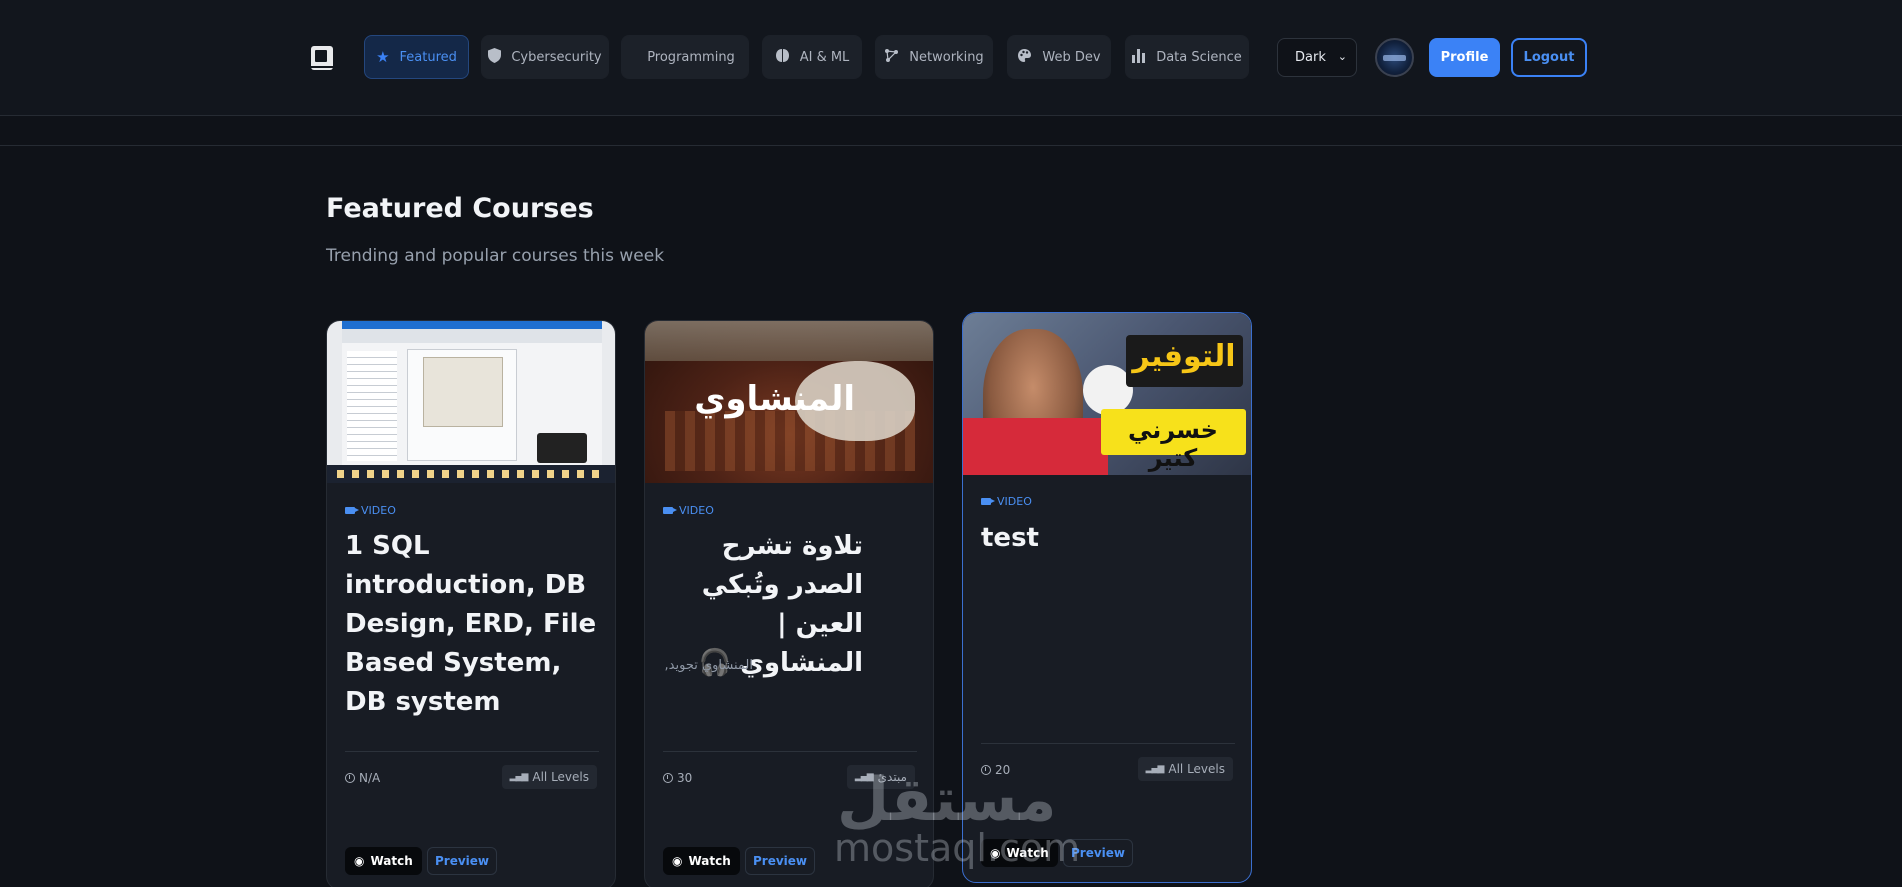  I want to click on nav-label: Cybersecurity, so click(556, 57).